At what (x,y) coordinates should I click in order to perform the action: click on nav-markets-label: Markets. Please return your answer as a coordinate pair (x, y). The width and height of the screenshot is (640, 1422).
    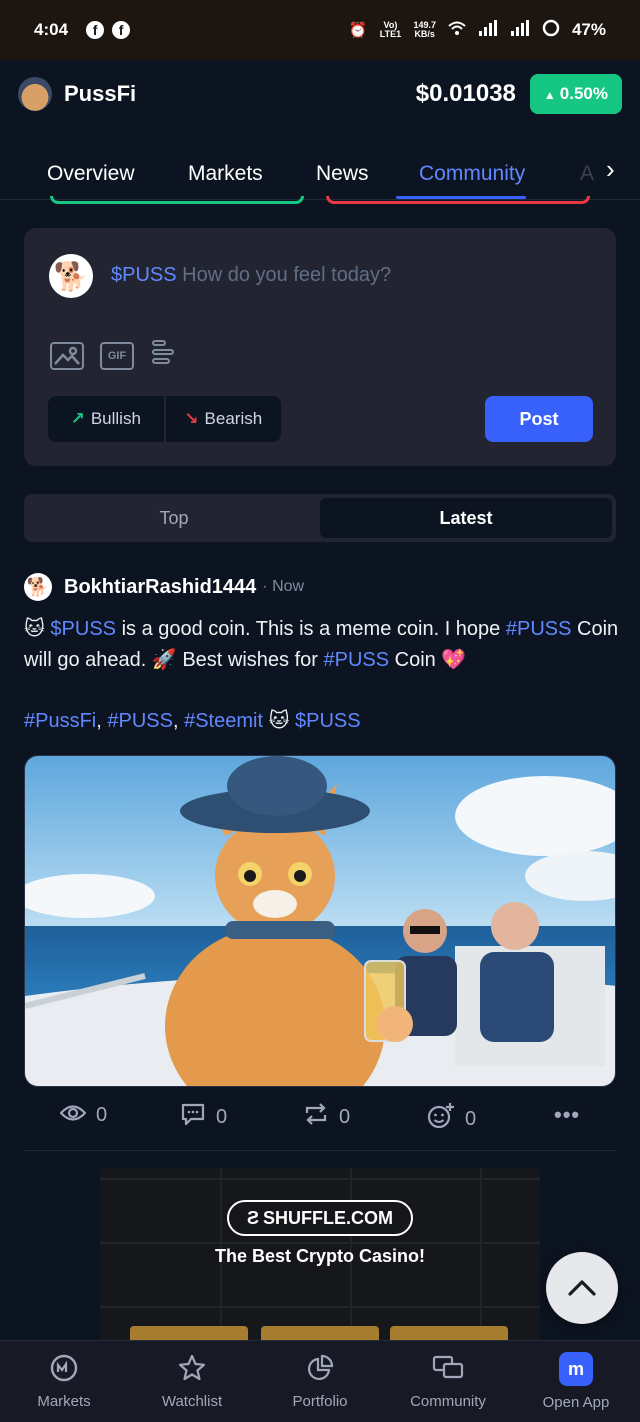
    Looking at the image, I should click on (64, 1401).